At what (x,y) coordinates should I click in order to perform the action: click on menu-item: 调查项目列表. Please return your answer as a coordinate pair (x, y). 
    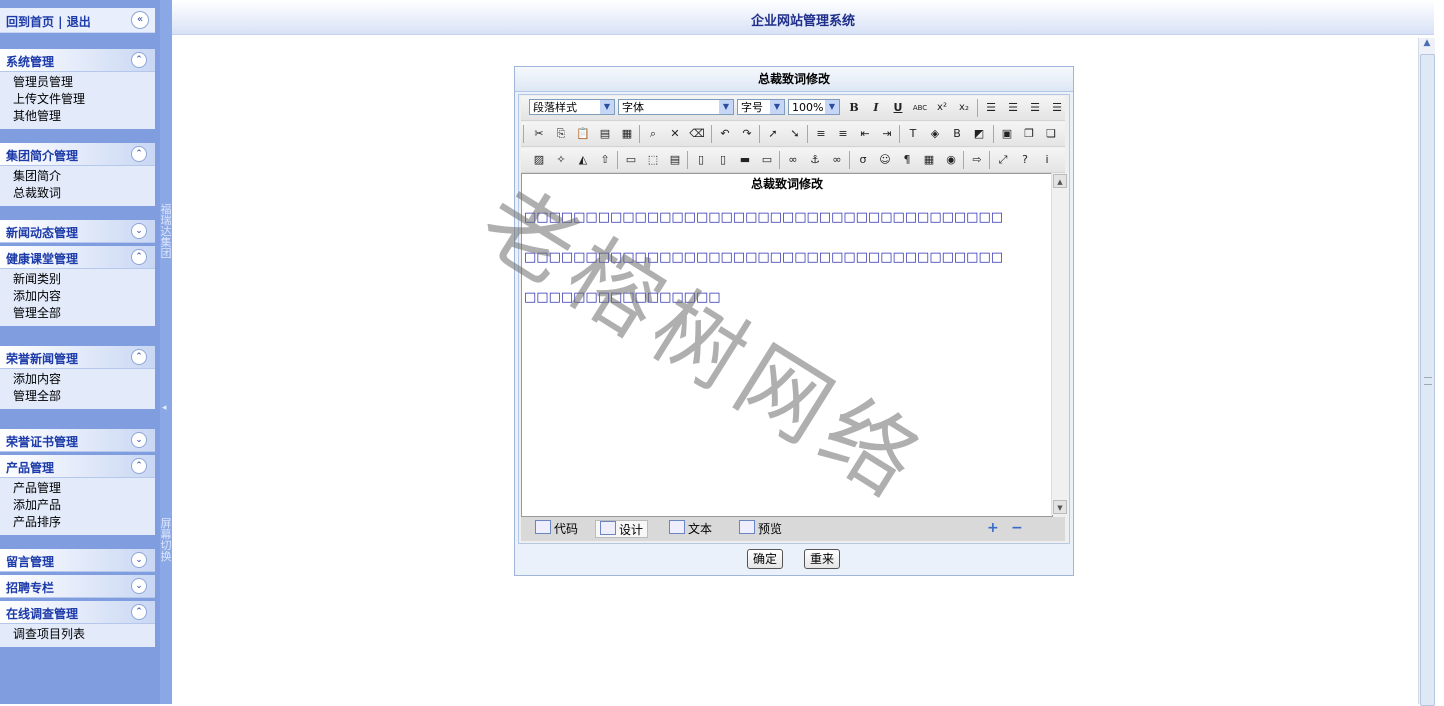
    Looking at the image, I should click on (77, 634).